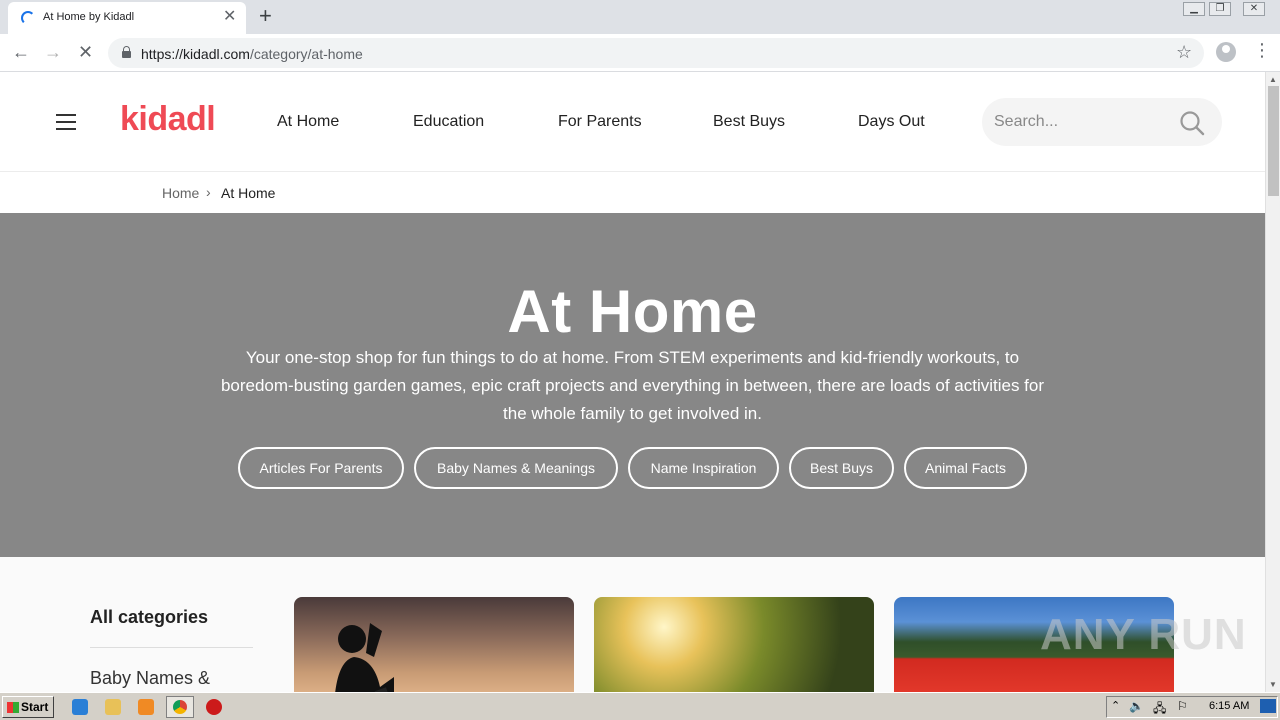 The width and height of the screenshot is (1280, 720). What do you see at coordinates (1272, 382) in the screenshot?
I see `page-scrollbar: ▲ ▼` at bounding box center [1272, 382].